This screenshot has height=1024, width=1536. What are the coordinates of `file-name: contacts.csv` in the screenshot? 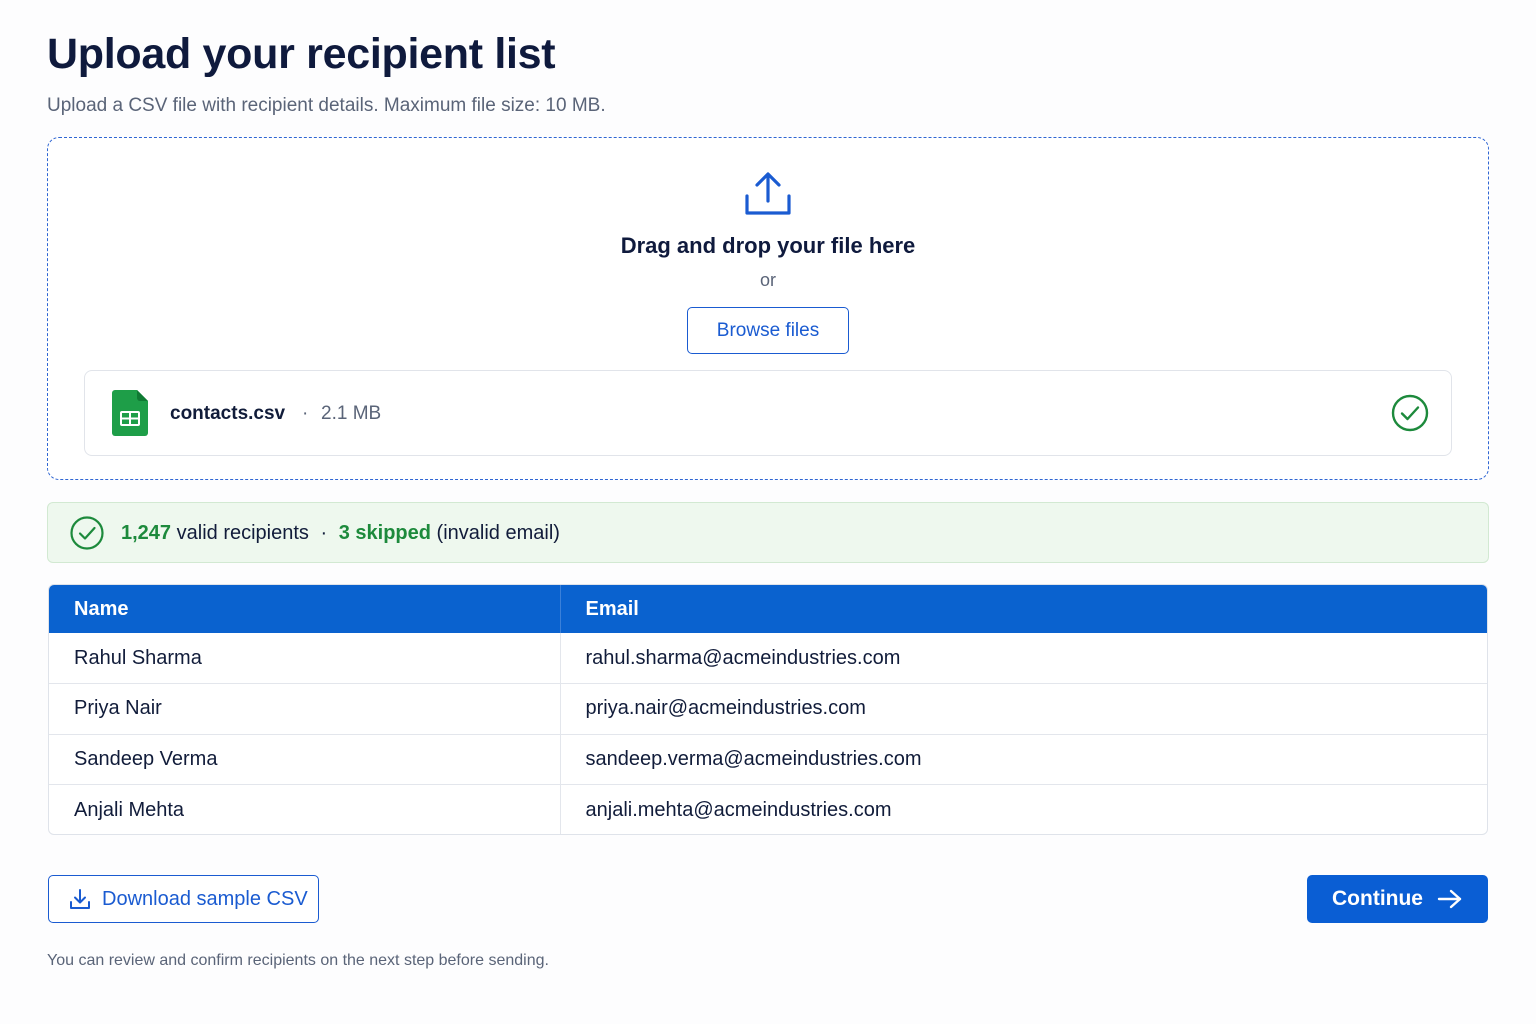 It's located at (228, 413).